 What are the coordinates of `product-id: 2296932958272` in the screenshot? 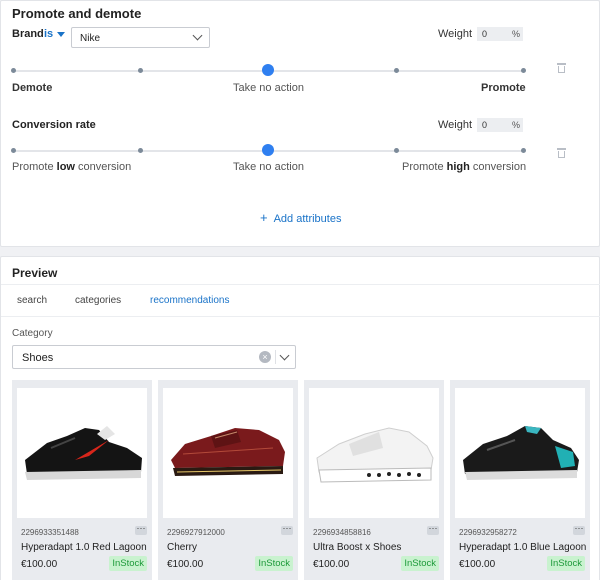 It's located at (488, 532).